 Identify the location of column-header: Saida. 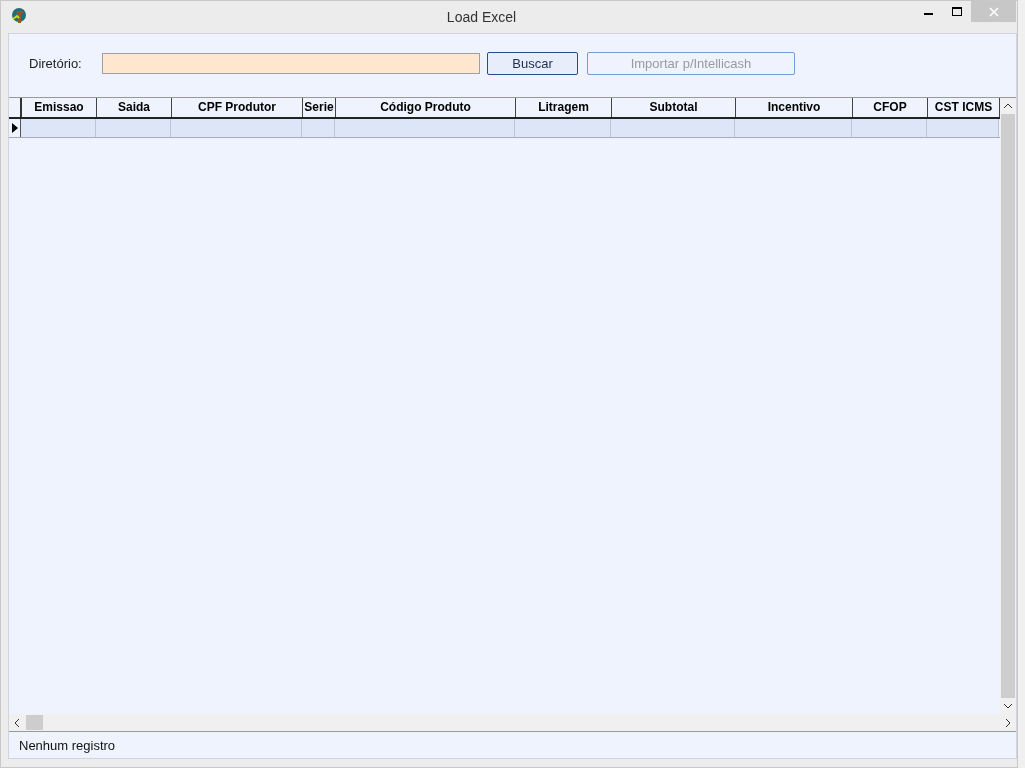
(134, 107).